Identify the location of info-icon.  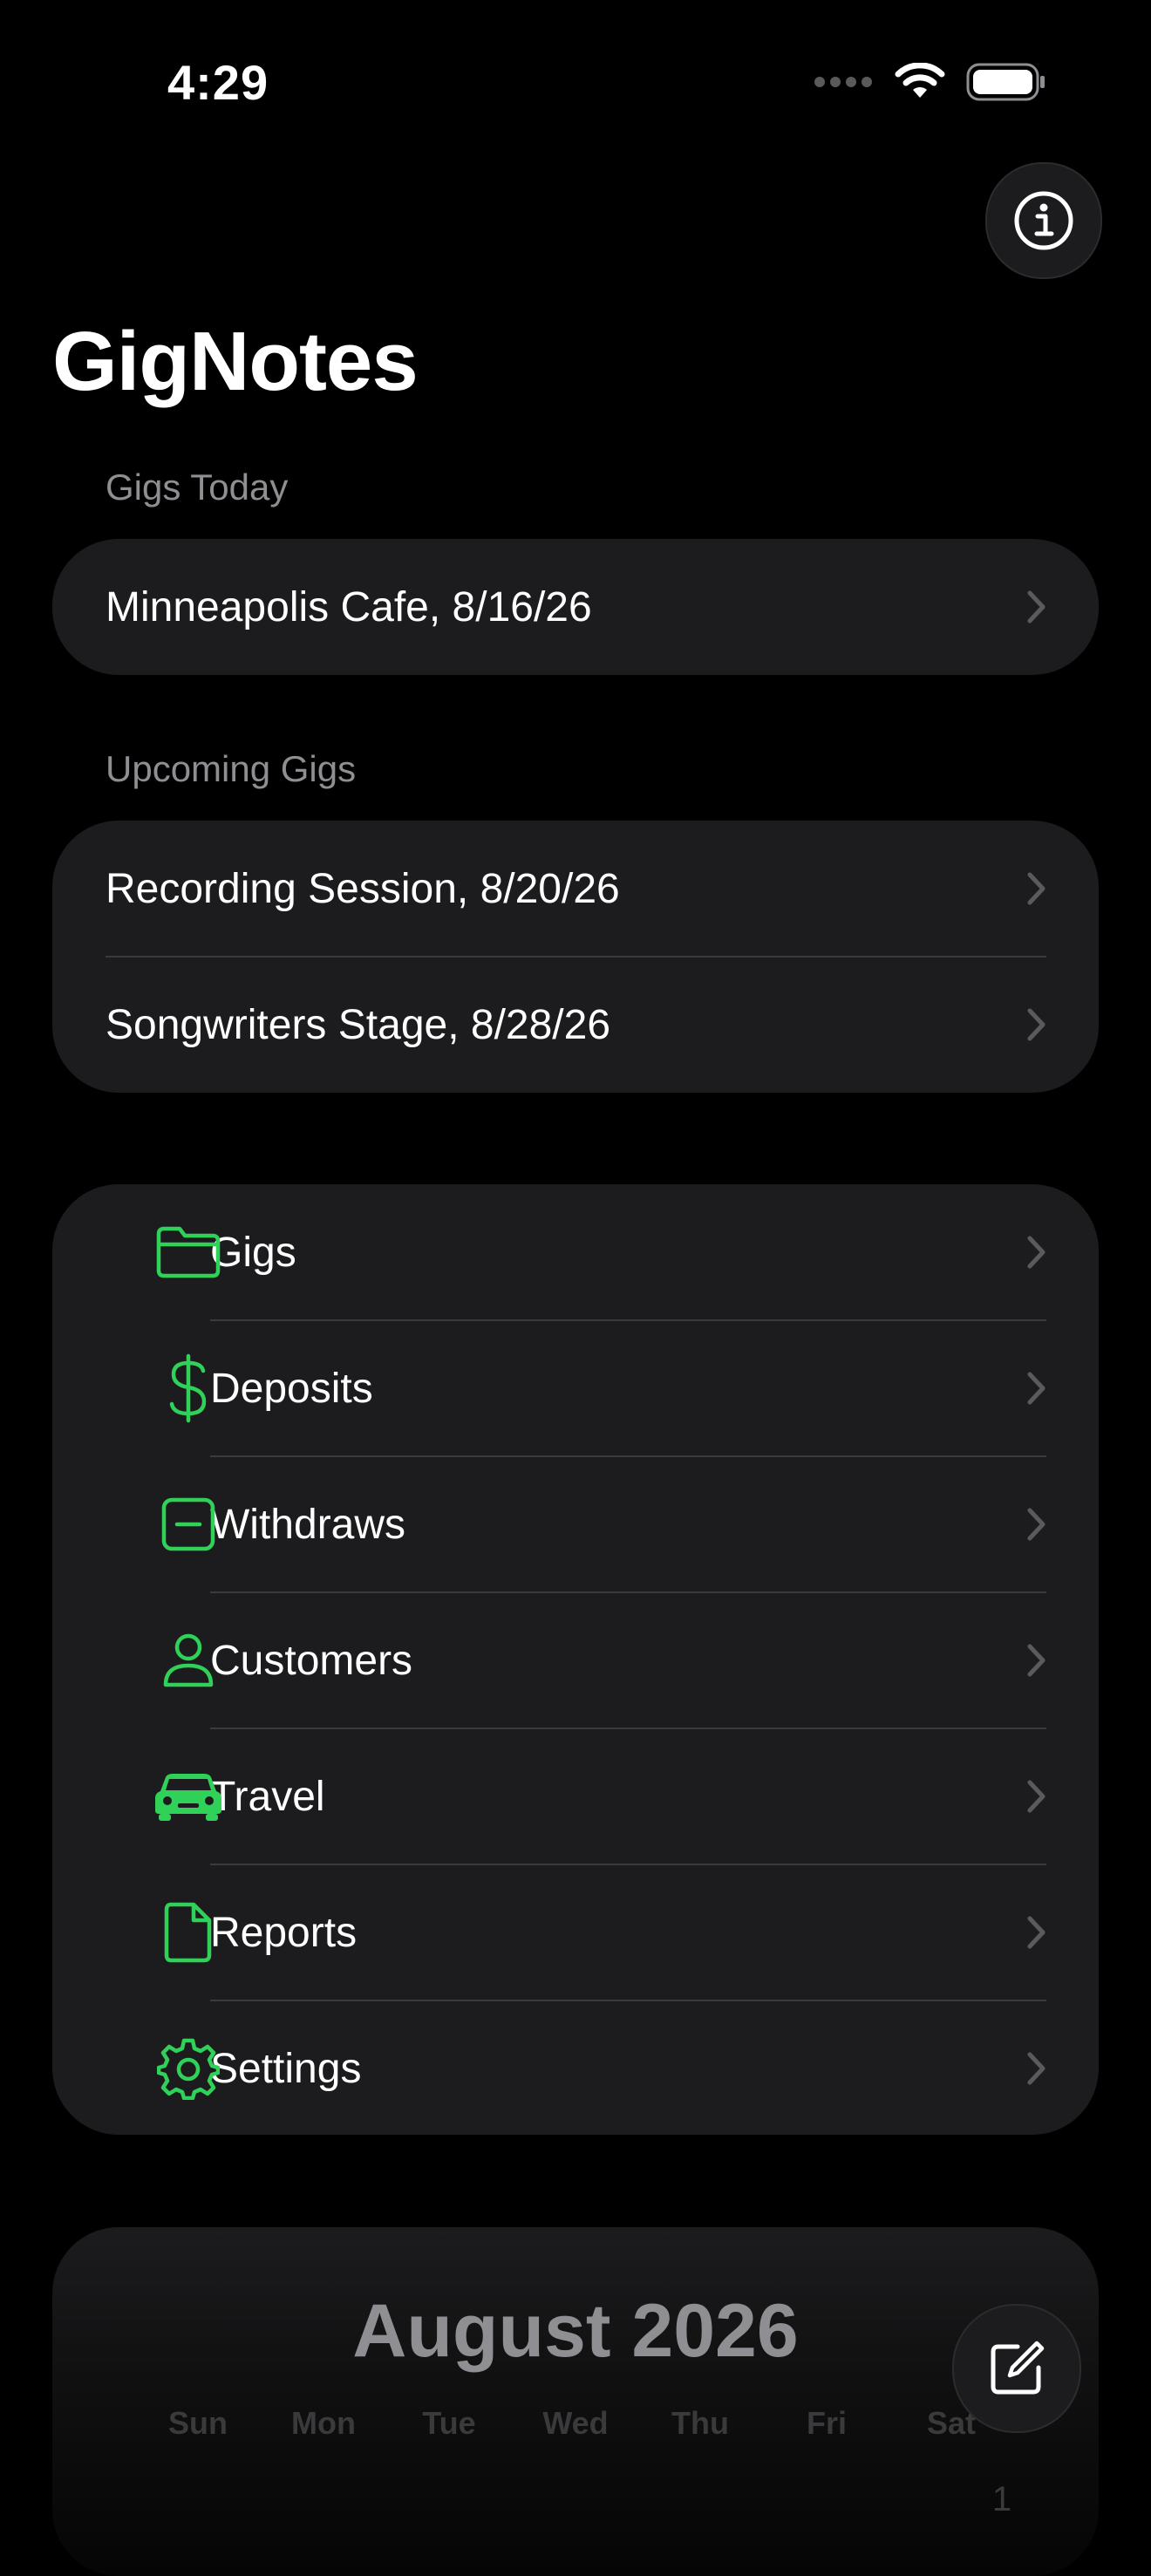
(1043, 221).